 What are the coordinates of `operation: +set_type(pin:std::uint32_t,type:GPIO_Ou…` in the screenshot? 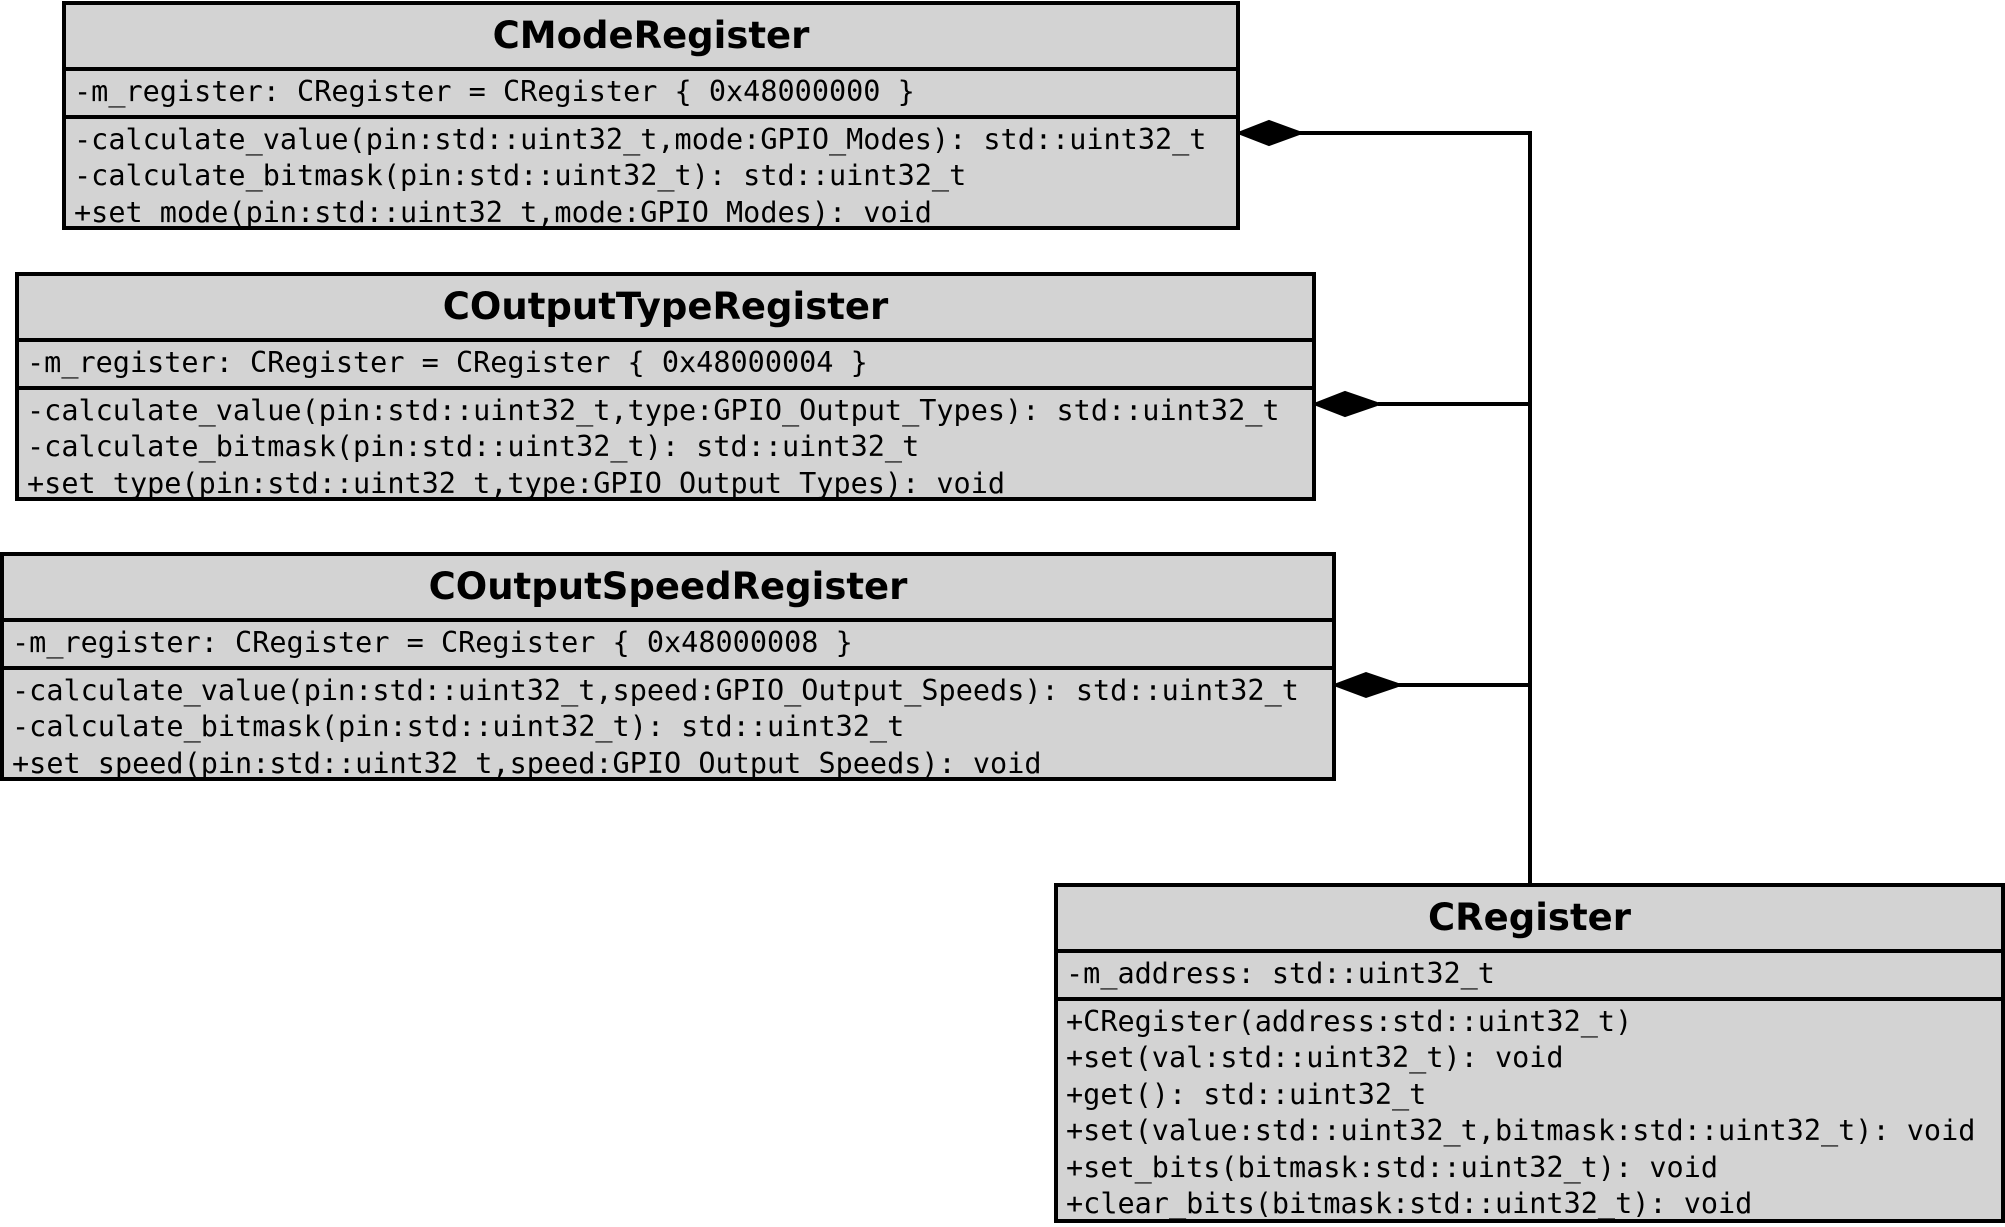 It's located at (516, 483).